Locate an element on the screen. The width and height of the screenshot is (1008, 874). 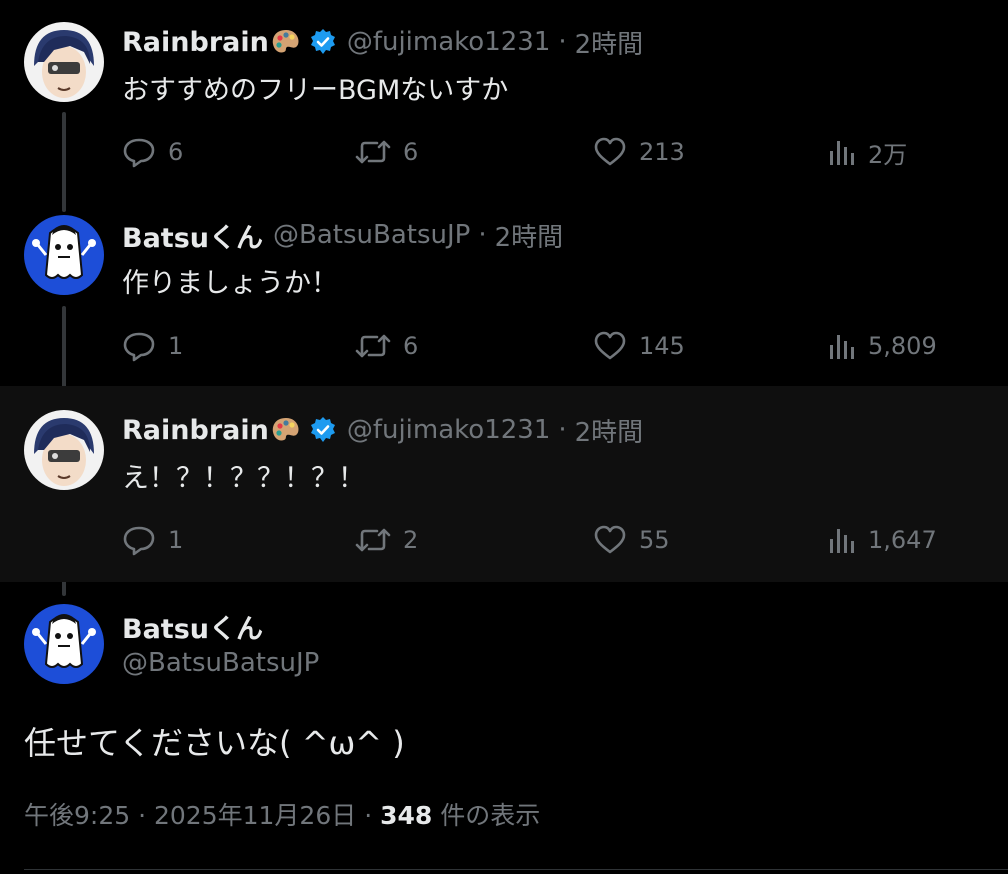
repost-count: 2 is located at coordinates (411, 540).